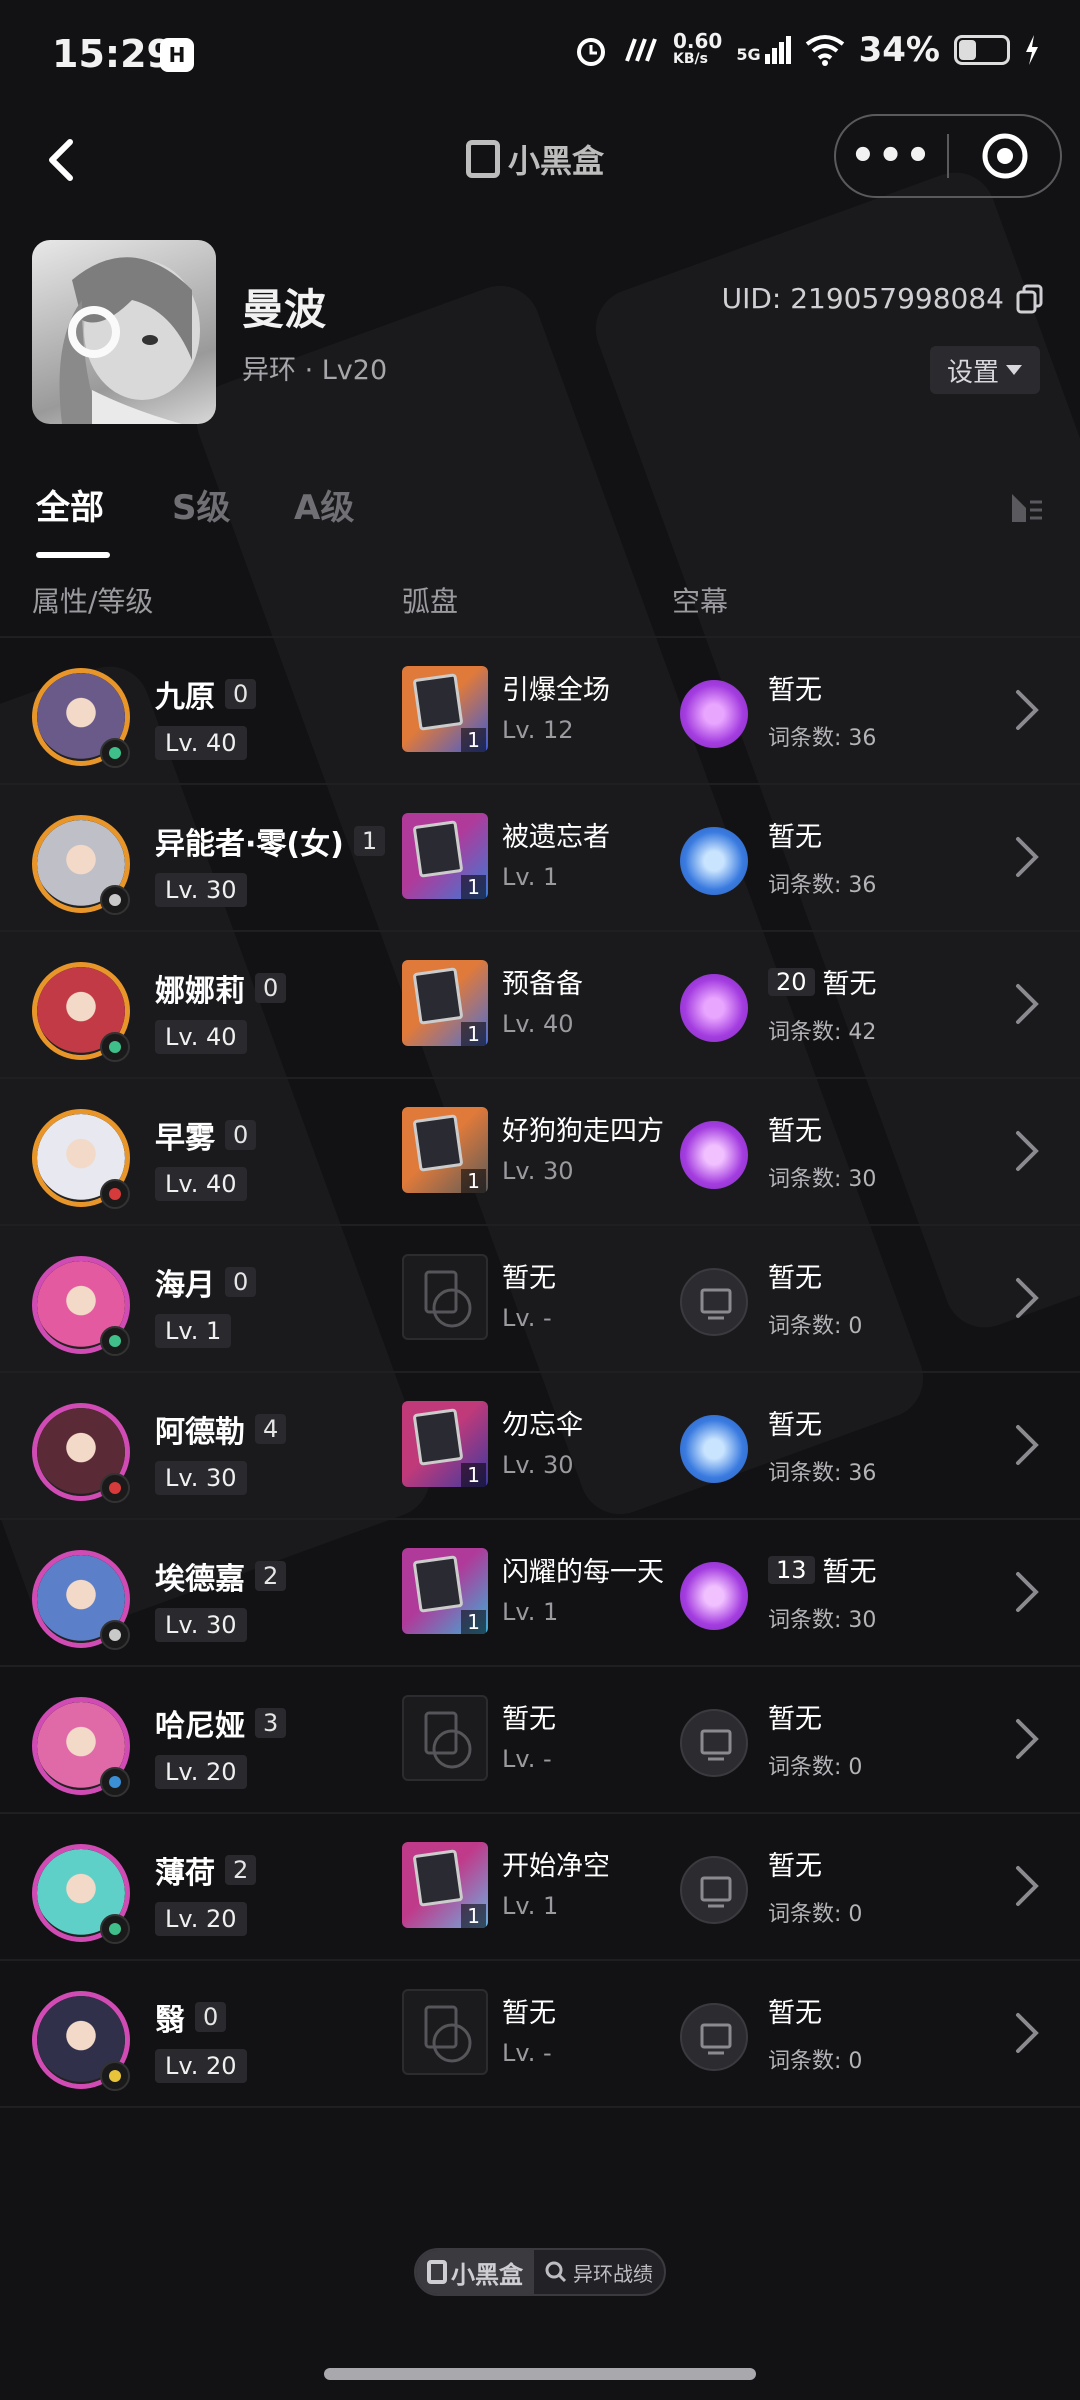 The width and height of the screenshot is (1080, 2400). What do you see at coordinates (891, 156) in the screenshot?
I see `more-menu-button: •••` at bounding box center [891, 156].